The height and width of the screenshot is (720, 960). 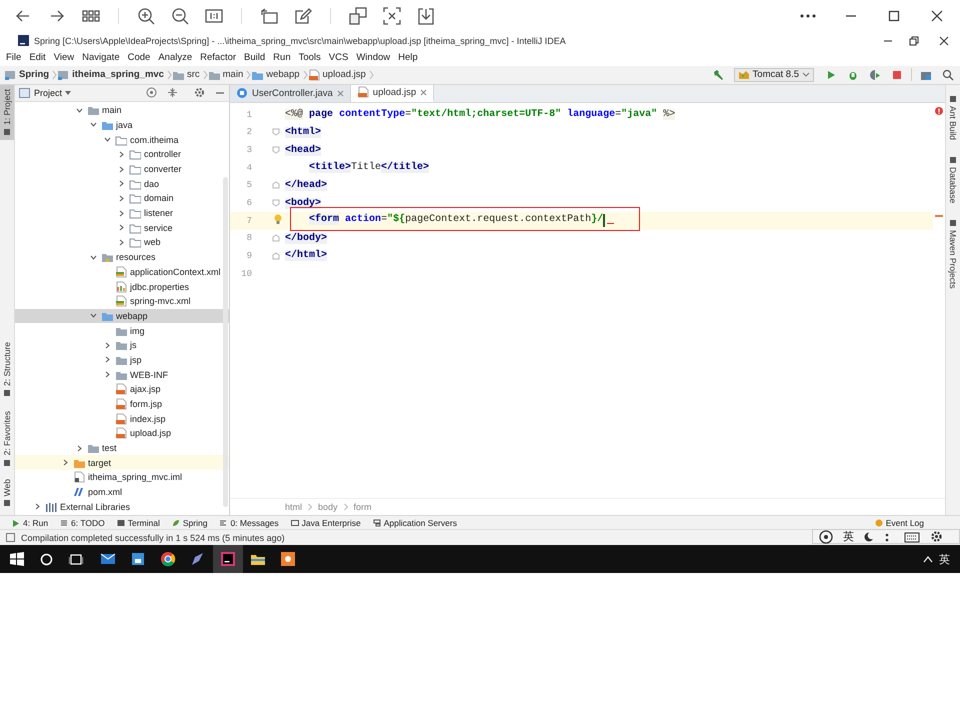 What do you see at coordinates (831, 74) in the screenshot?
I see `run-icon` at bounding box center [831, 74].